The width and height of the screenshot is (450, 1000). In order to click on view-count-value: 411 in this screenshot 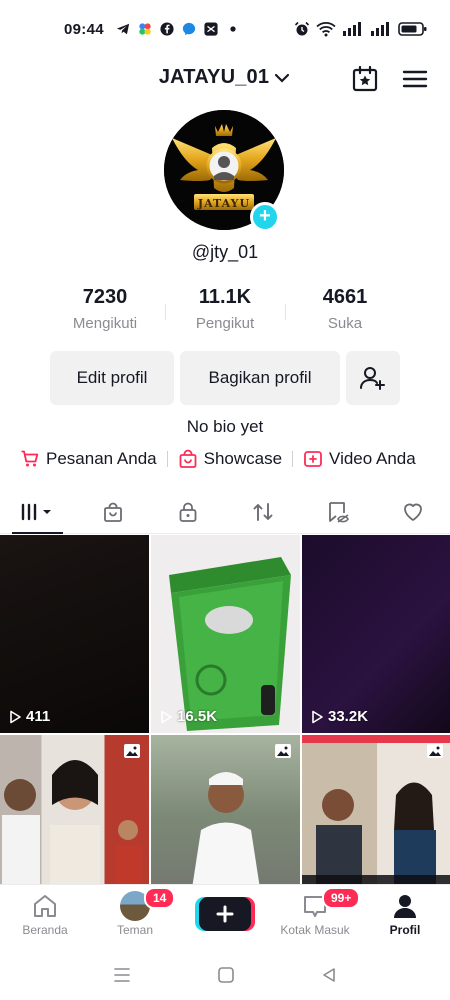, I will do `click(38, 716)`.